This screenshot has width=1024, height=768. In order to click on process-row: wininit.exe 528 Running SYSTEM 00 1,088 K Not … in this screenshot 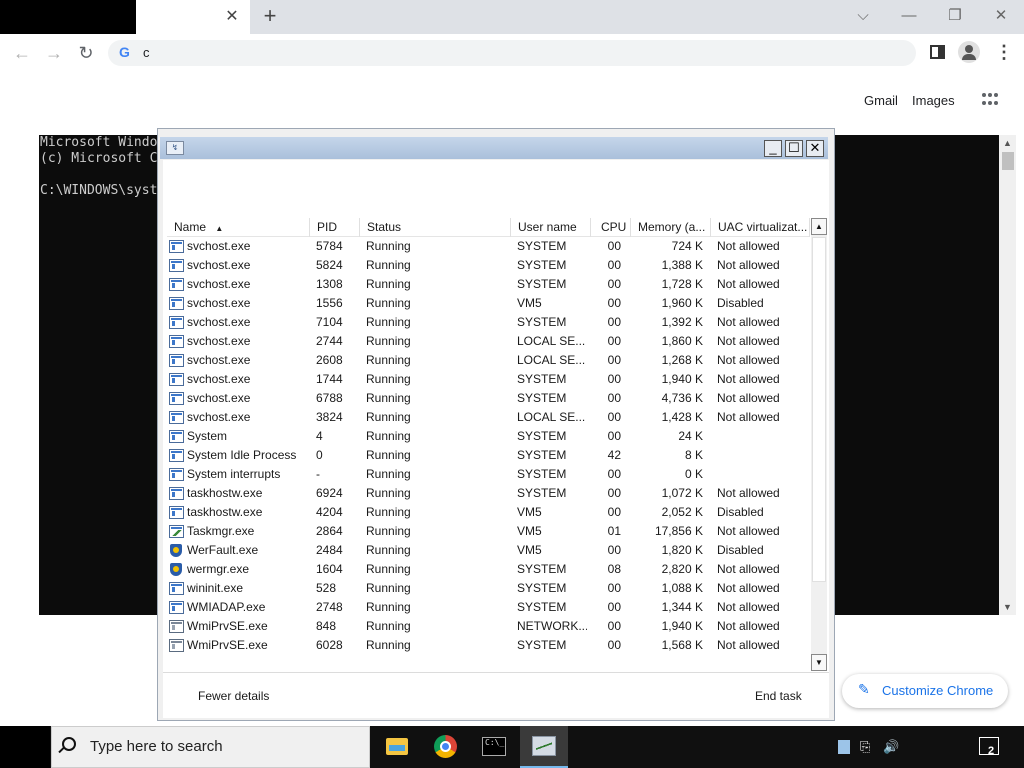, I will do `click(488, 588)`.